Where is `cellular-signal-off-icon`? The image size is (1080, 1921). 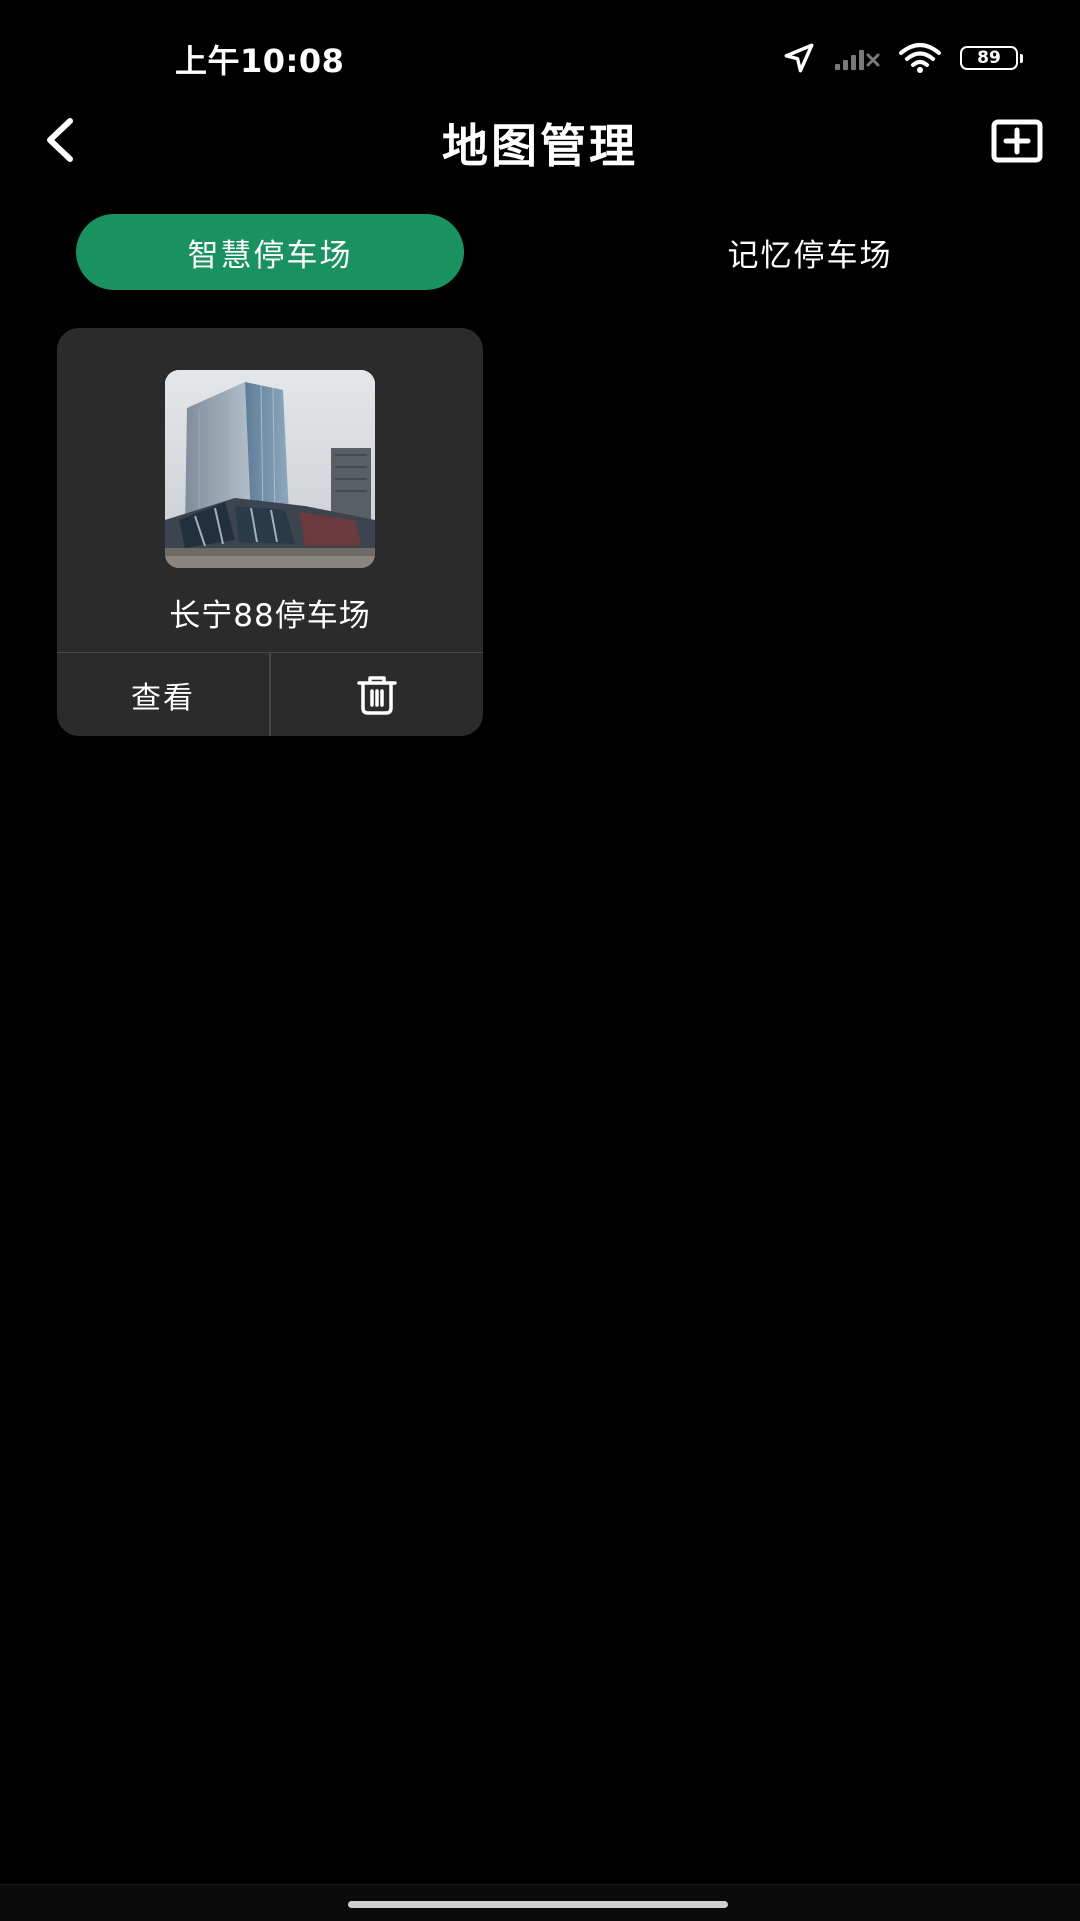
cellular-signal-off-icon is located at coordinates (857, 60).